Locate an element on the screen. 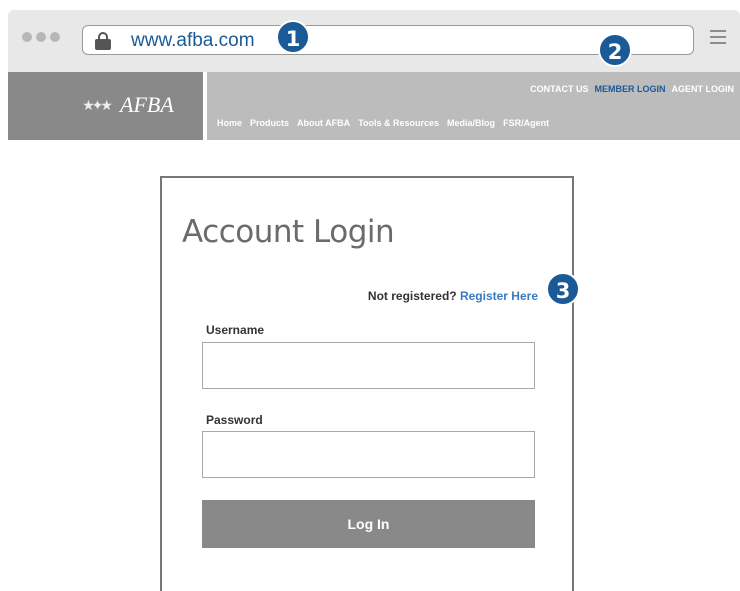  url-text: www.afba.com is located at coordinates (193, 41).